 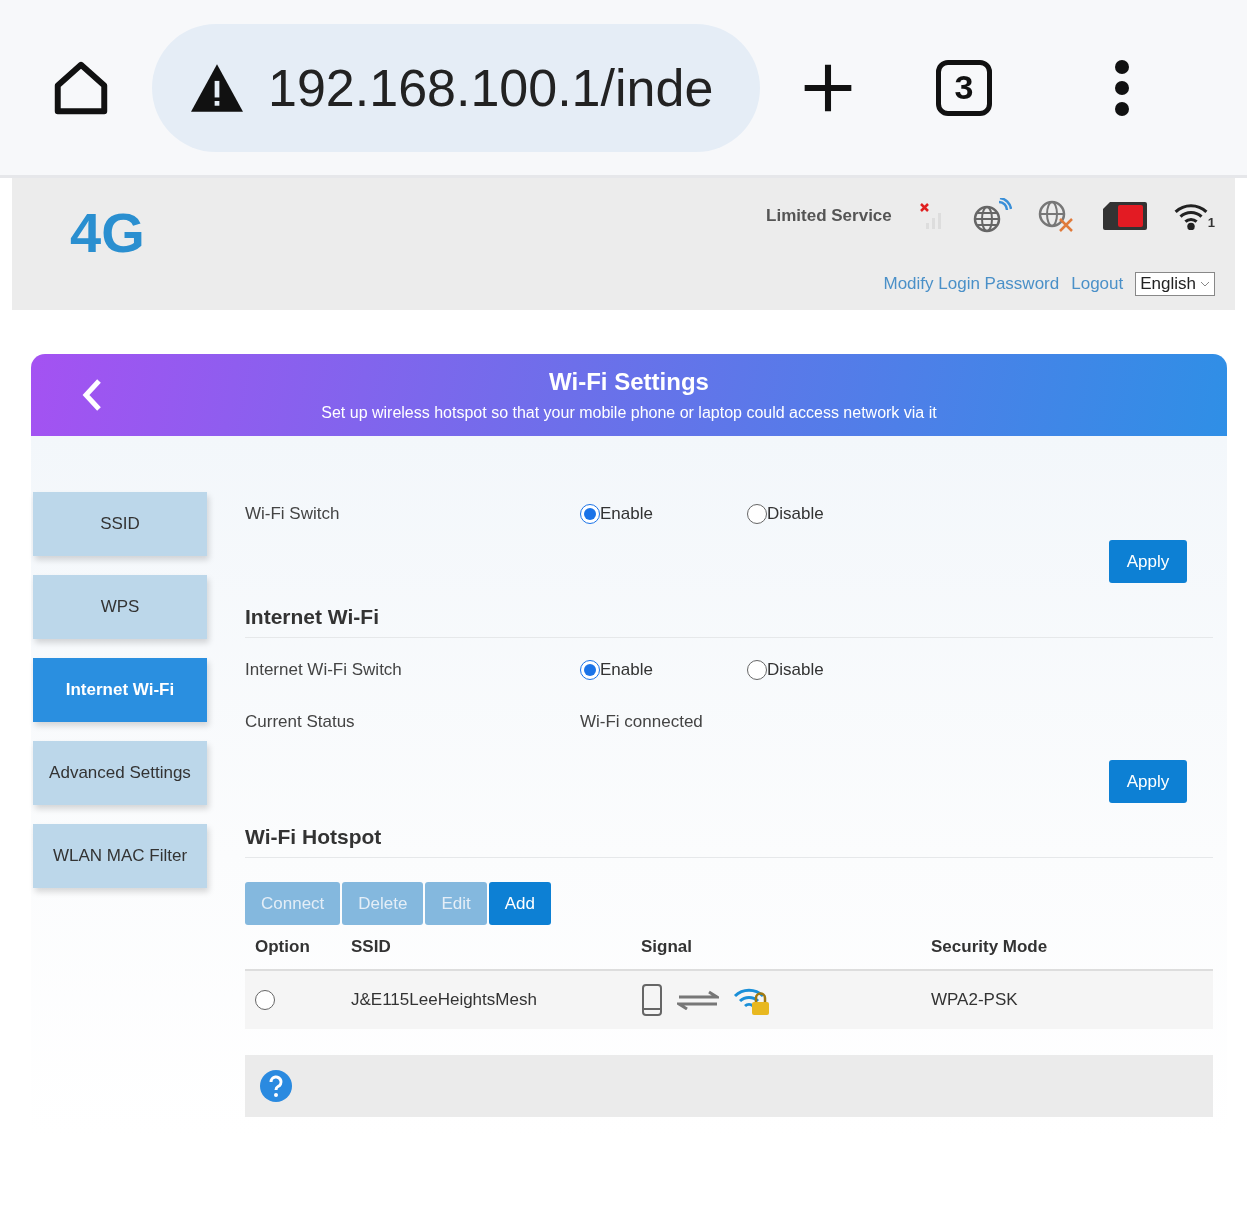 I want to click on section-heading: Wi-Fi Hotspot, so click(x=729, y=841).